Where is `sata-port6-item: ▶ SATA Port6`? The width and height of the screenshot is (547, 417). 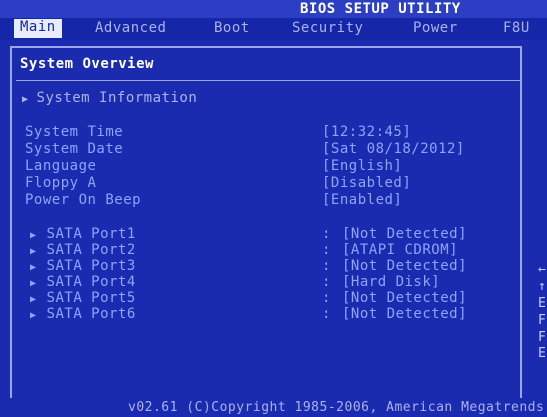 sata-port6-item: ▶ SATA Port6 is located at coordinates (83, 314).